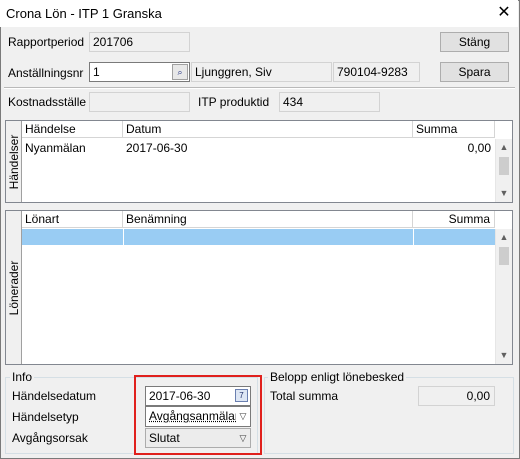 The height and width of the screenshot is (459, 520). I want to click on total-summa-label: Total summa, so click(304, 396).